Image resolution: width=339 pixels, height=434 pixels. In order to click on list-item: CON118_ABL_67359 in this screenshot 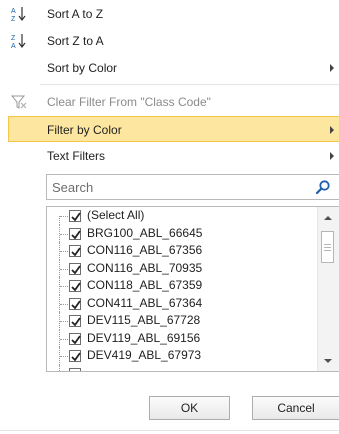, I will do `click(182, 286)`.